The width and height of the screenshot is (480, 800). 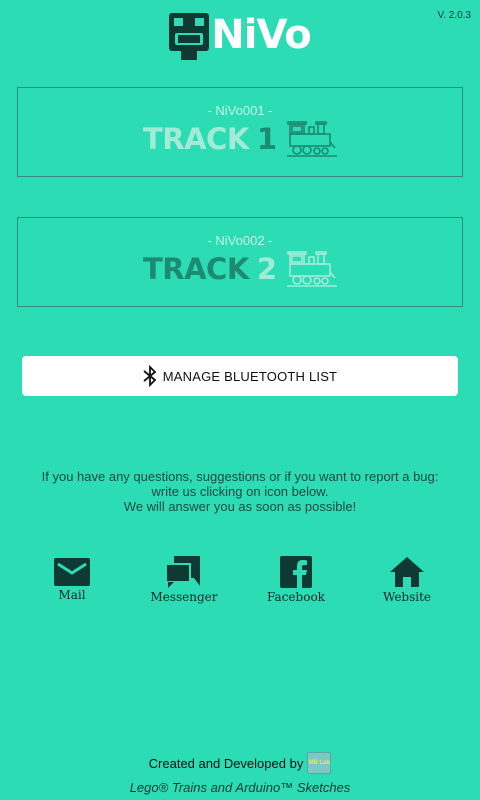 What do you see at coordinates (240, 506) in the screenshot?
I see `info-line: We will answer you as soon as possible!` at bounding box center [240, 506].